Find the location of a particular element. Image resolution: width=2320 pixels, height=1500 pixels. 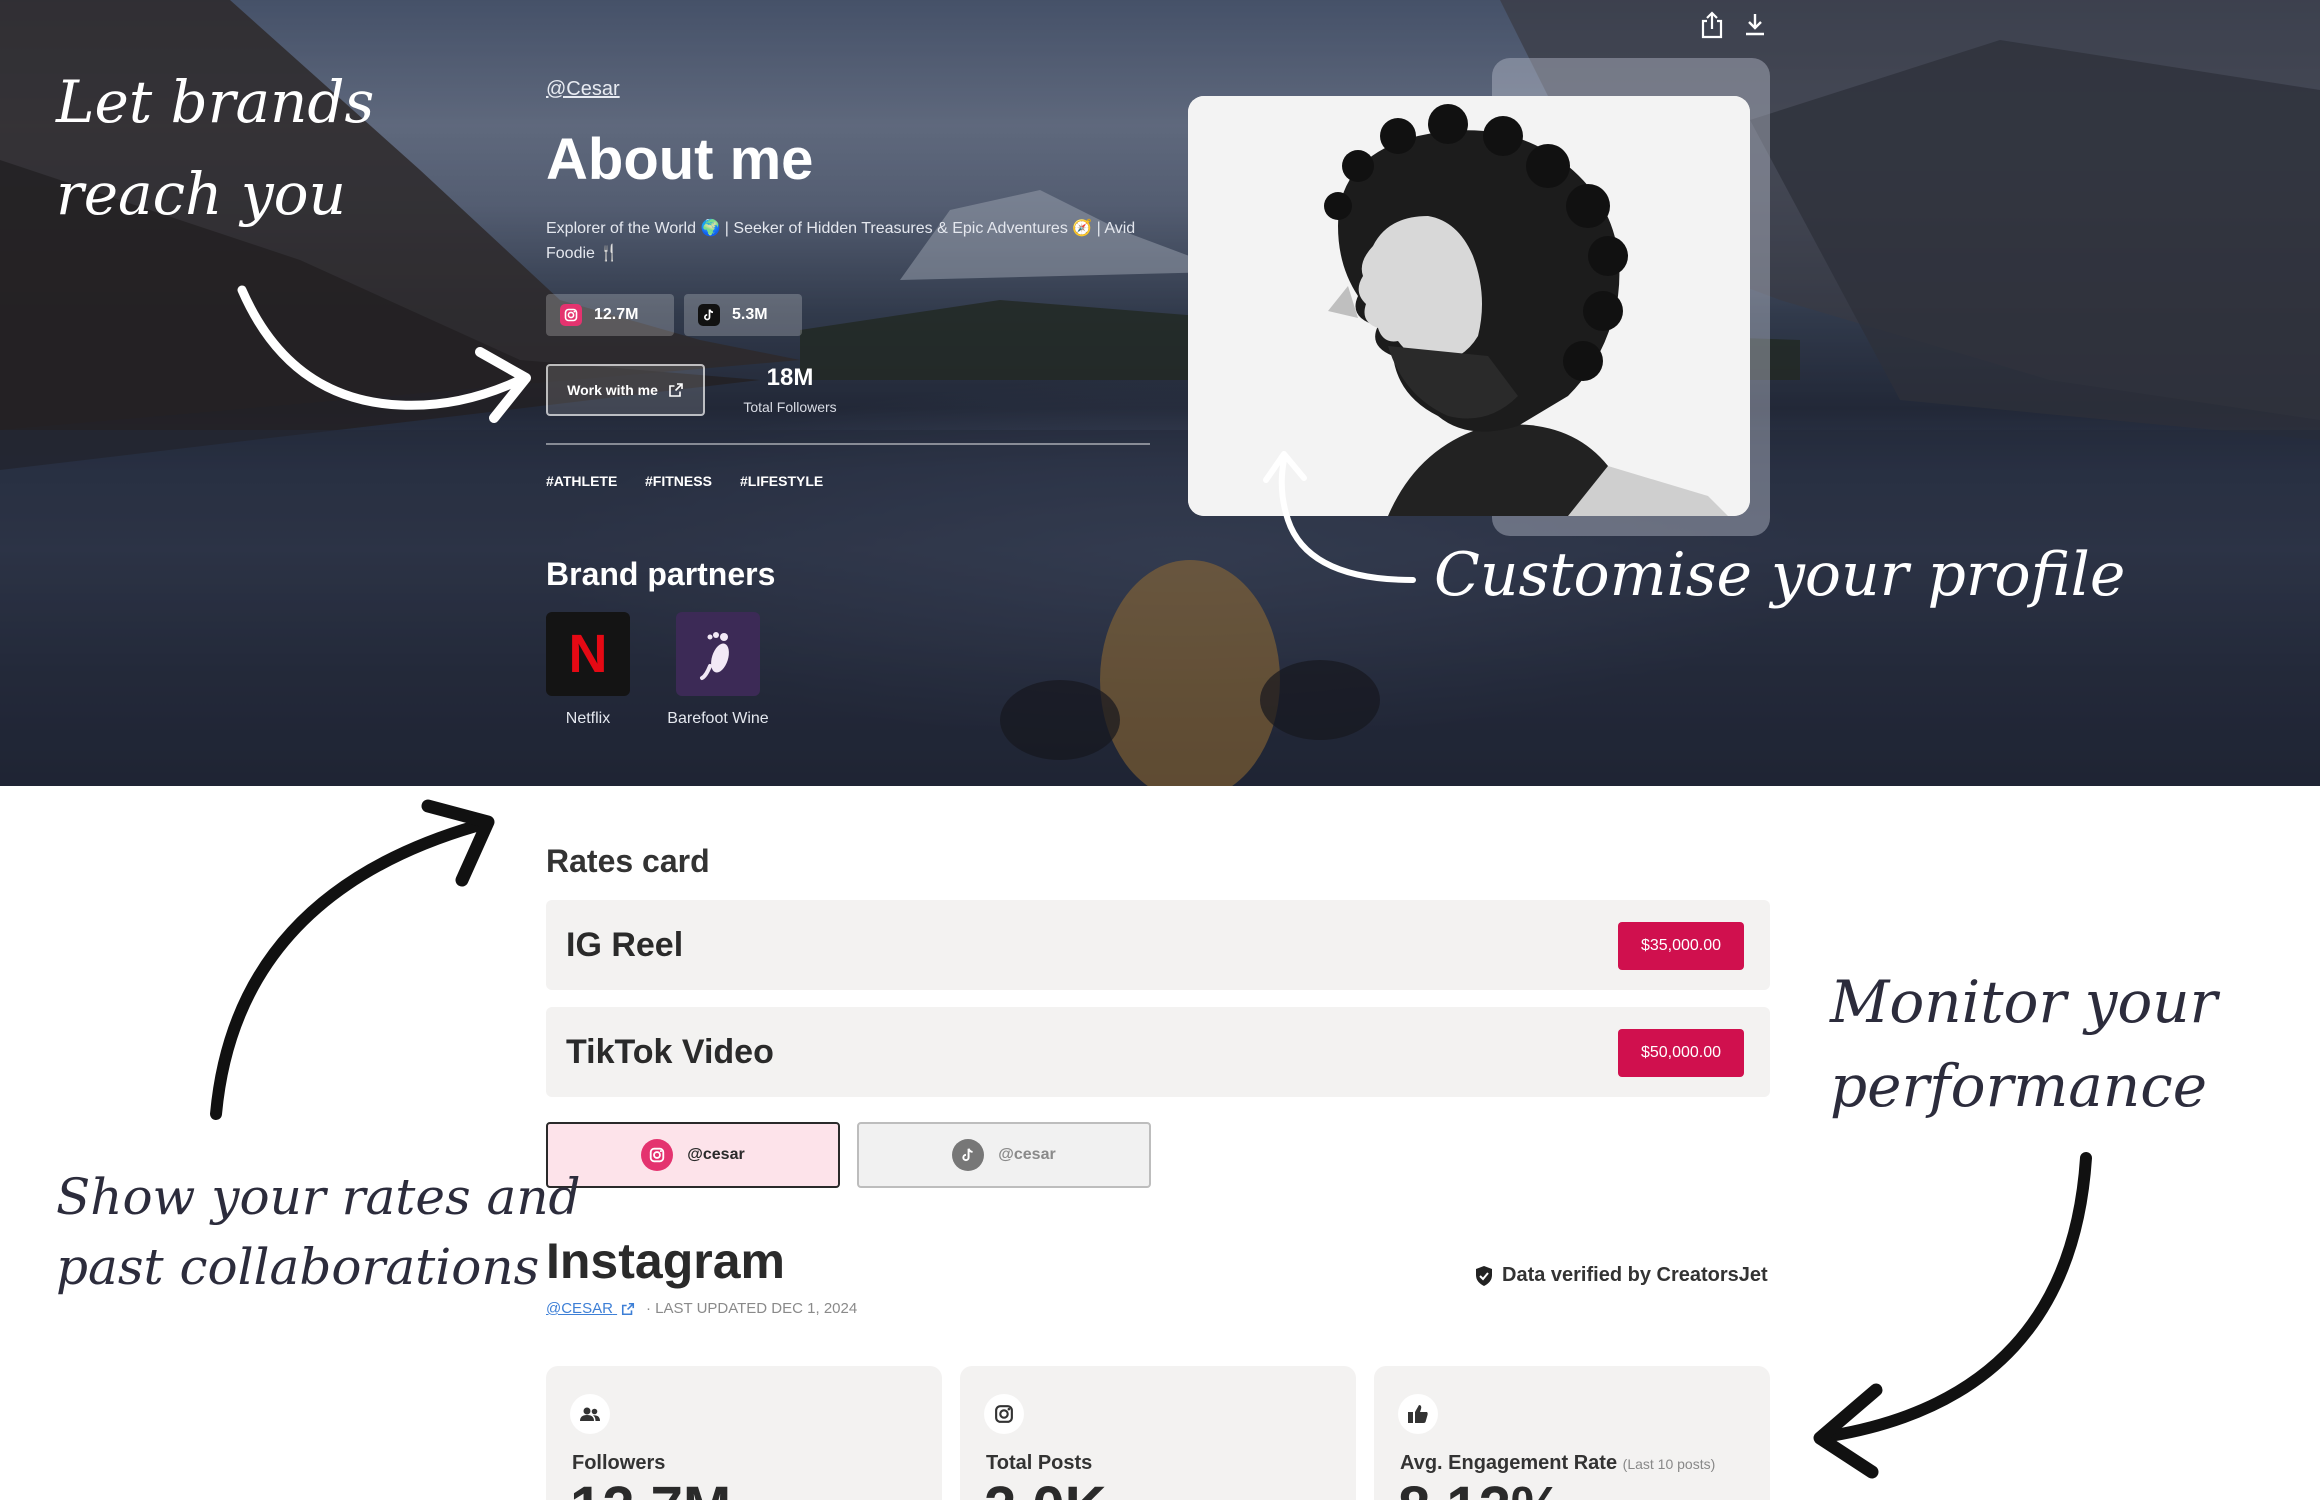

annotation-monitor-line1: Monitor your is located at coordinates (2024, 1002).